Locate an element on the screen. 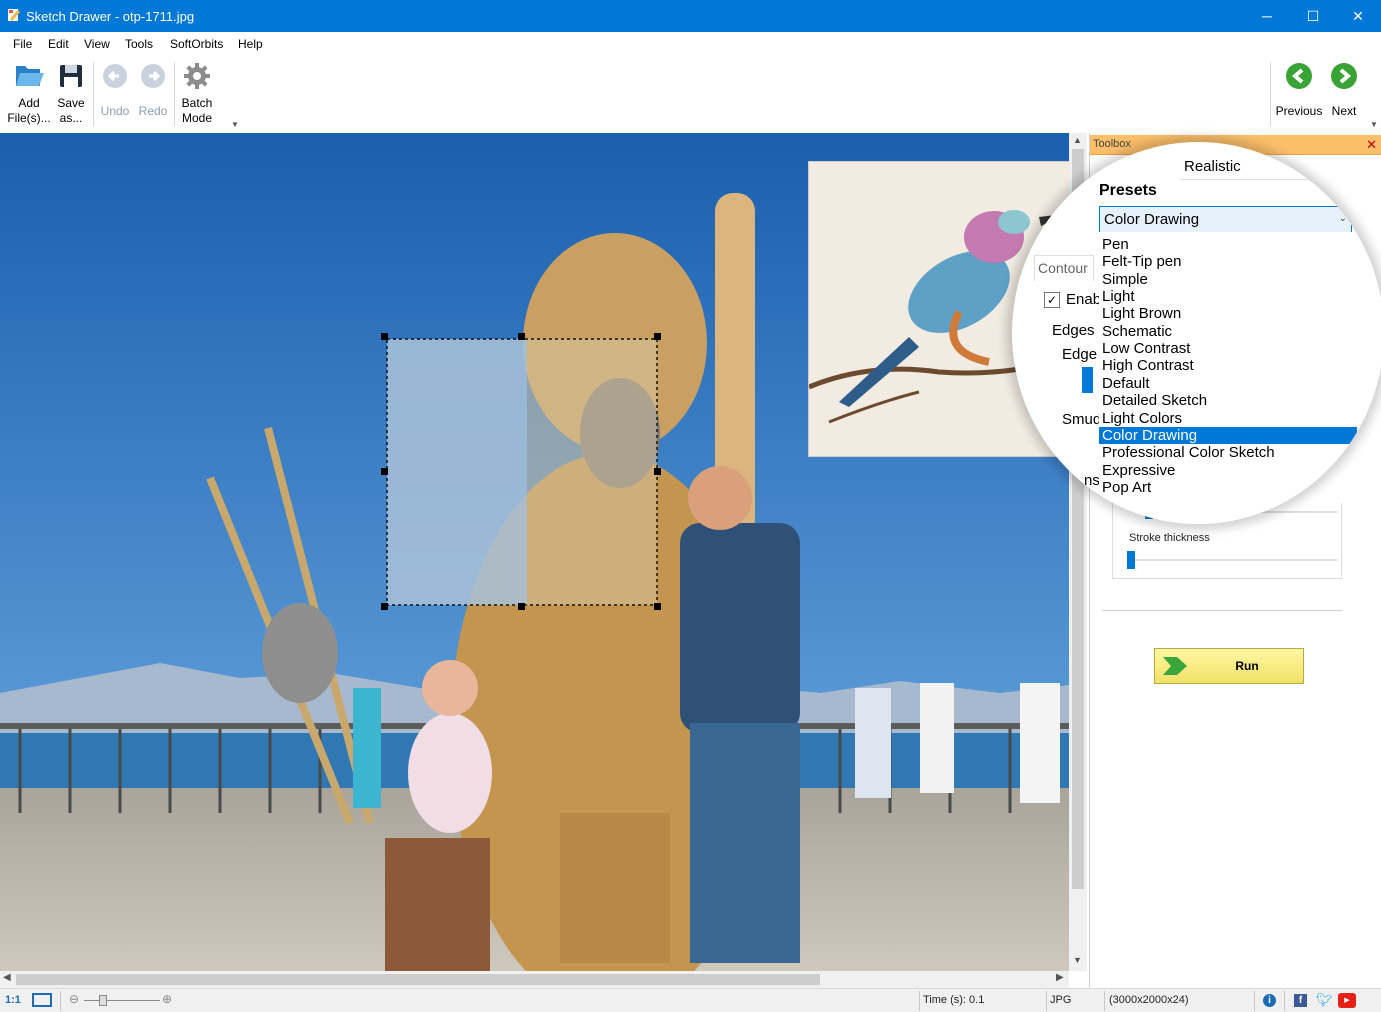 The width and height of the screenshot is (1381, 1012). window-title: Sketch Drawer - otp-1711.jpg is located at coordinates (110, 16).